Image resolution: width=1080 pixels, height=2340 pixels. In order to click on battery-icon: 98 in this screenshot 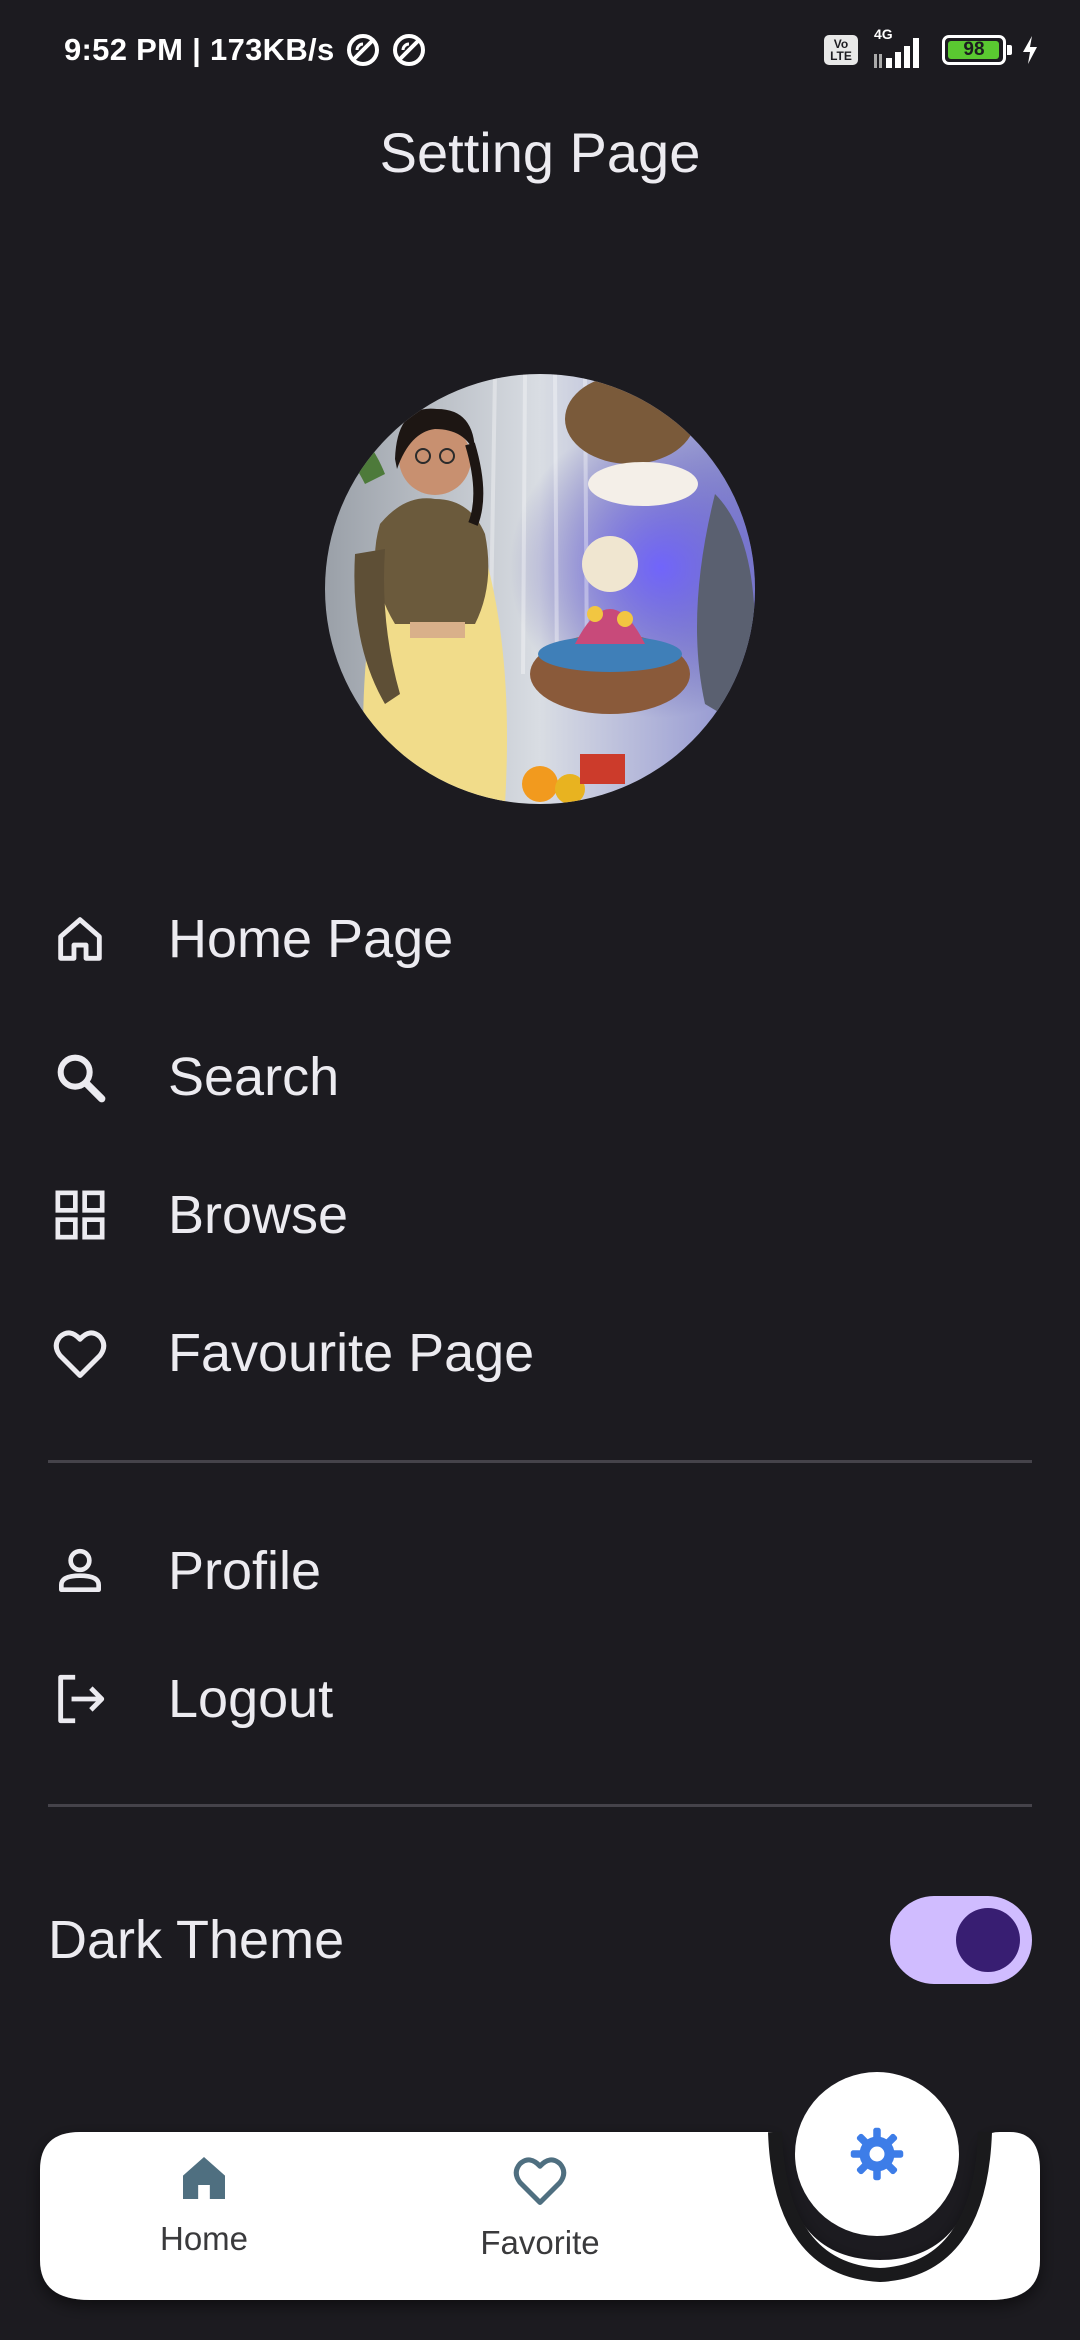, I will do `click(977, 50)`.